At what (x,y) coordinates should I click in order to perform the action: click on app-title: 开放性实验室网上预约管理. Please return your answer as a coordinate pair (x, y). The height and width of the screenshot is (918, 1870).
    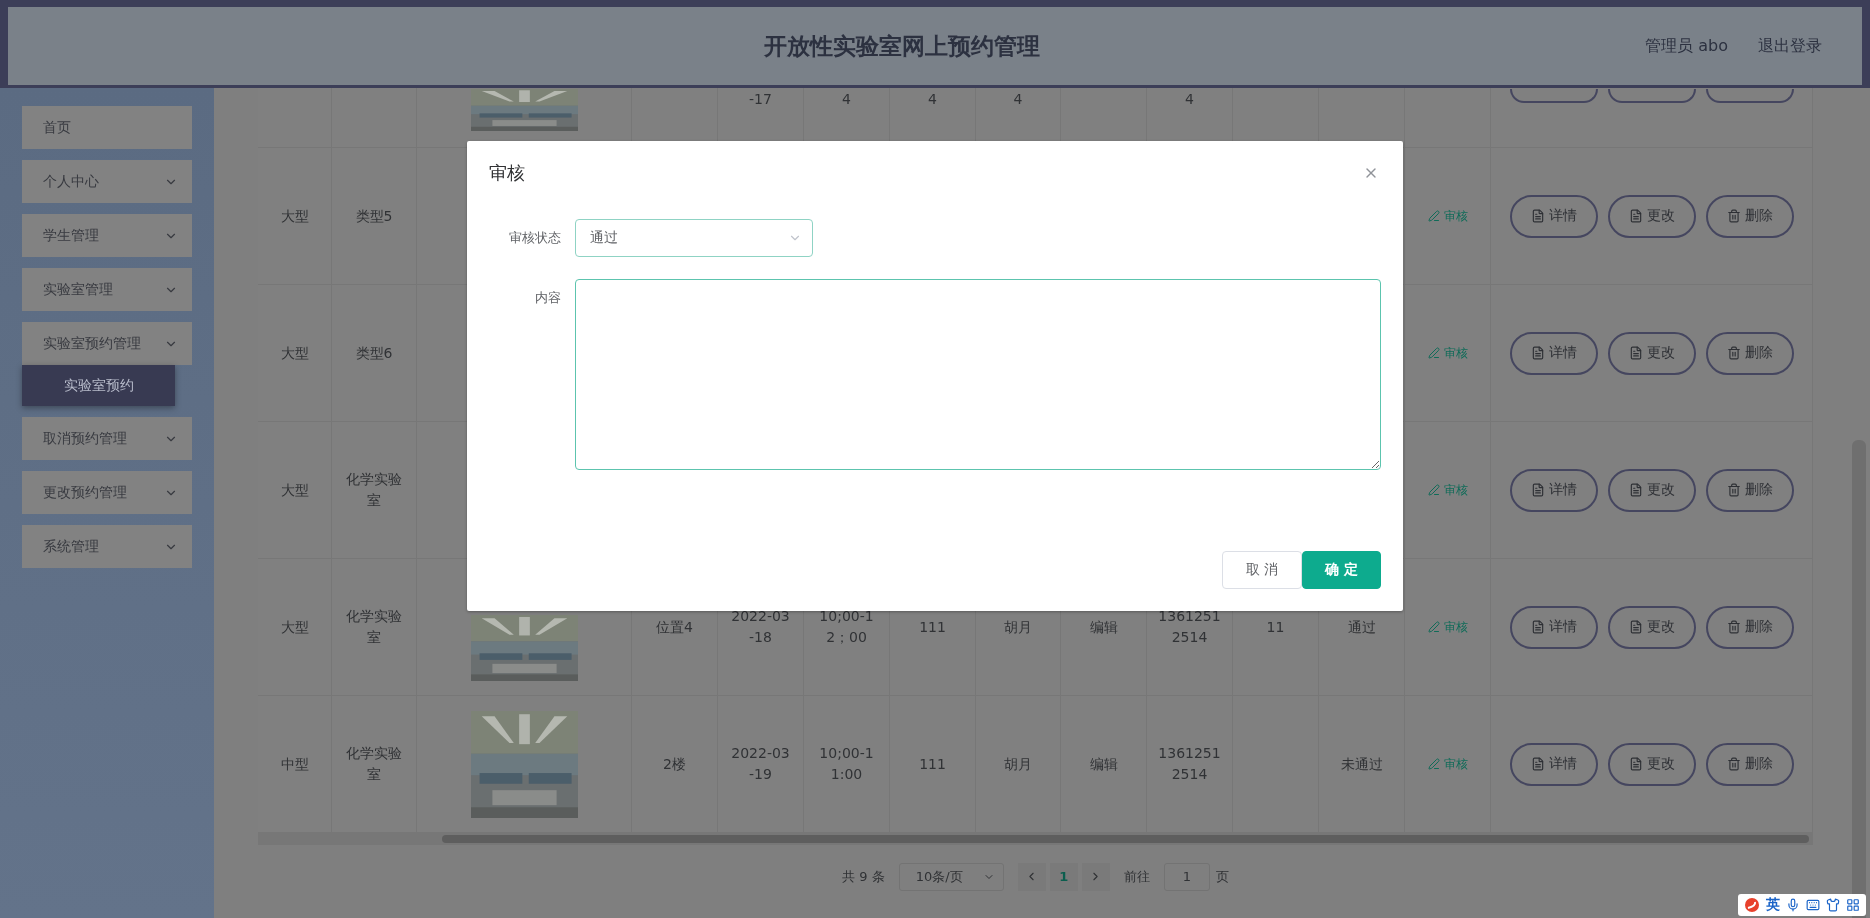
    Looking at the image, I should click on (901, 46).